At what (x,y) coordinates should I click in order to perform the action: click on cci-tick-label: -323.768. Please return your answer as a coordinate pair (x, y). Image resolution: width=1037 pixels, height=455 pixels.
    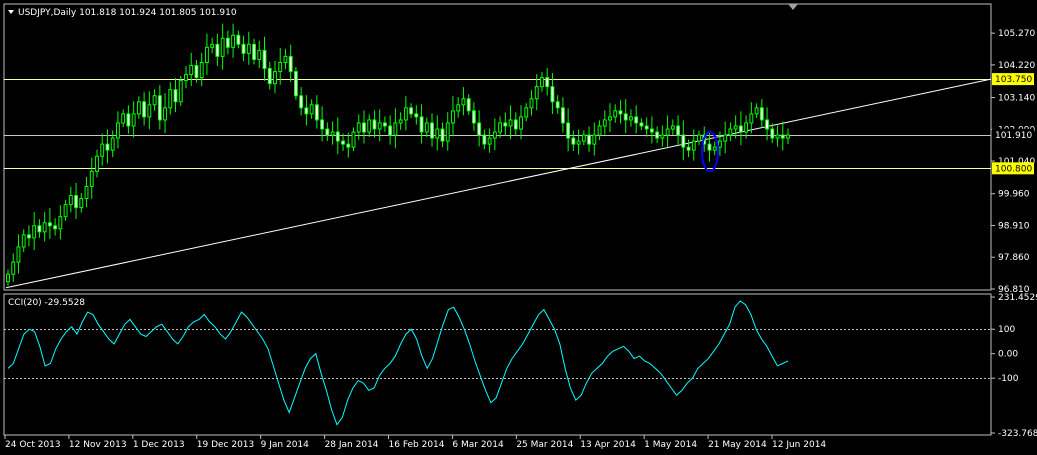
    Looking at the image, I should click on (1017, 434).